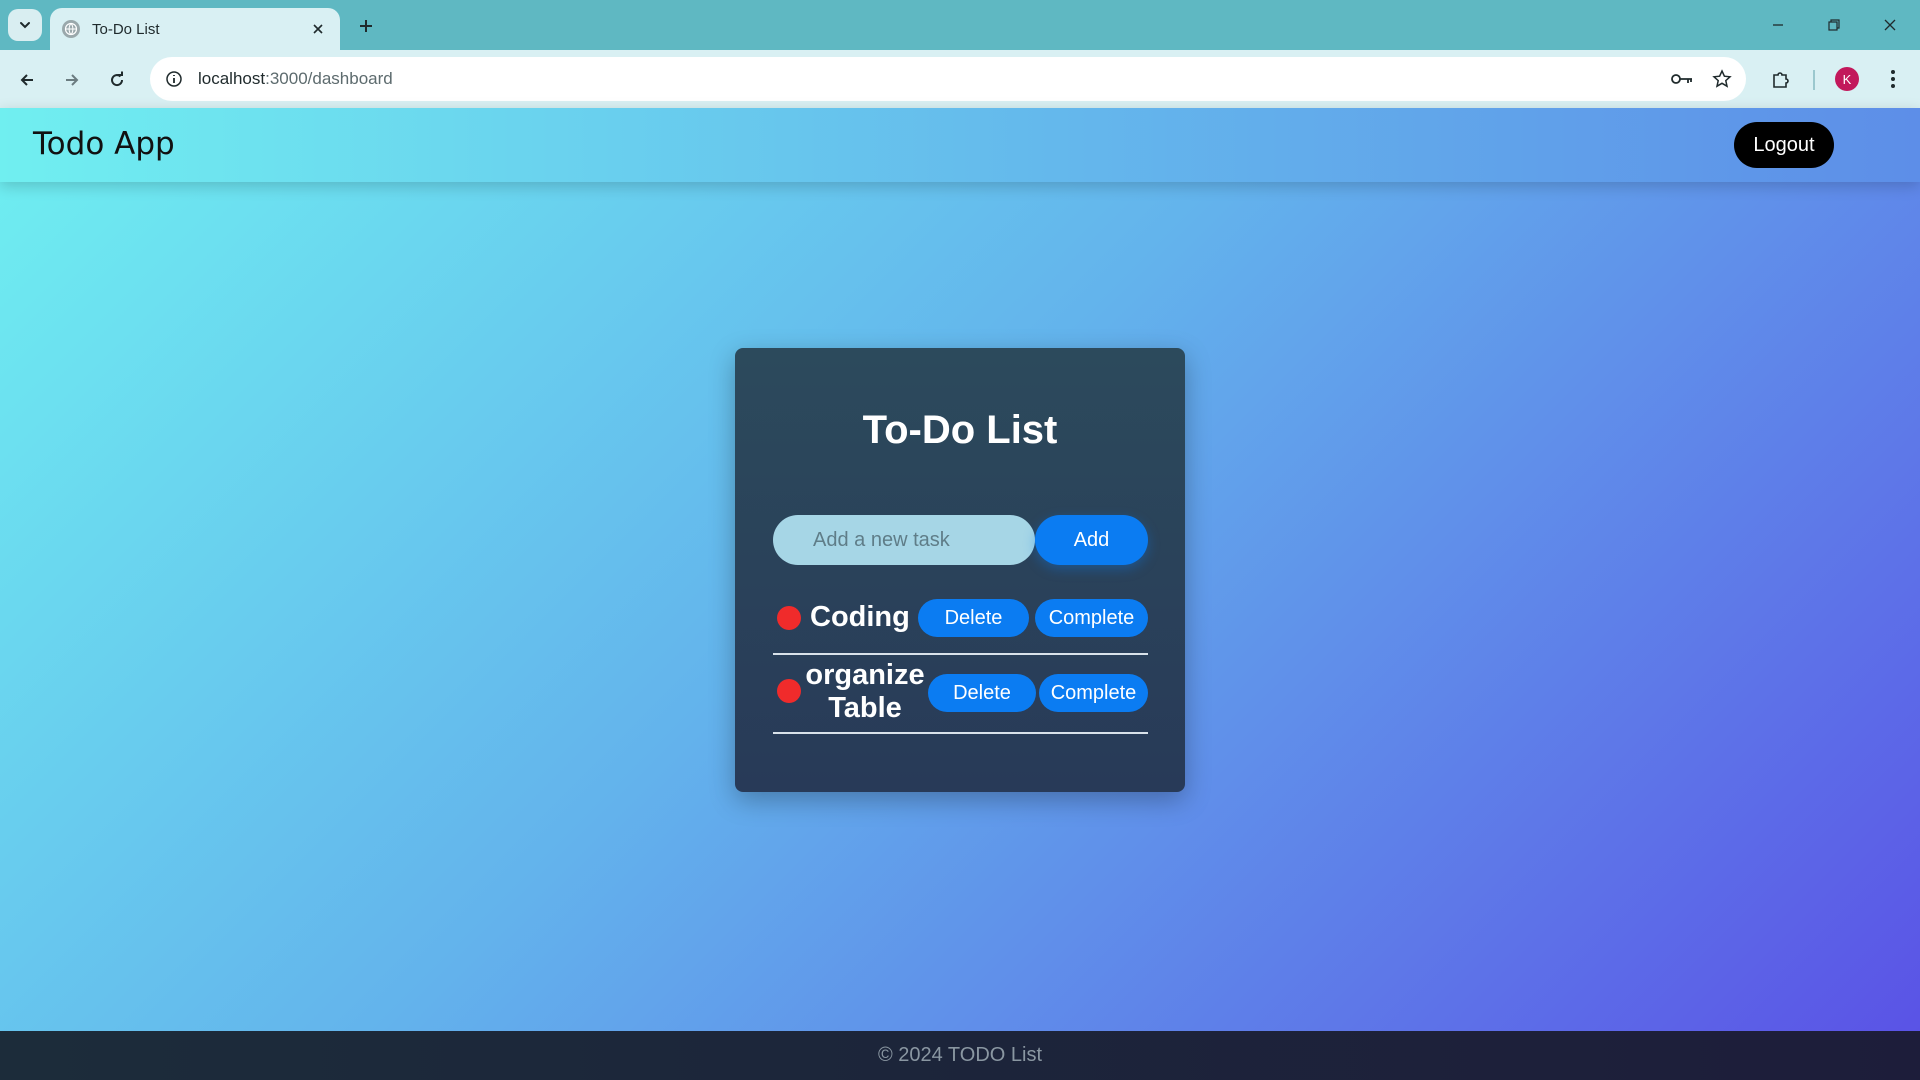 The height and width of the screenshot is (1080, 1920). I want to click on profile-button: K, so click(1847, 79).